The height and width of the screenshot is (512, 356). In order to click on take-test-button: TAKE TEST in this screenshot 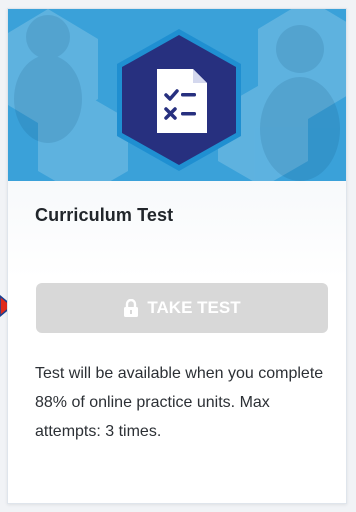, I will do `click(182, 308)`.